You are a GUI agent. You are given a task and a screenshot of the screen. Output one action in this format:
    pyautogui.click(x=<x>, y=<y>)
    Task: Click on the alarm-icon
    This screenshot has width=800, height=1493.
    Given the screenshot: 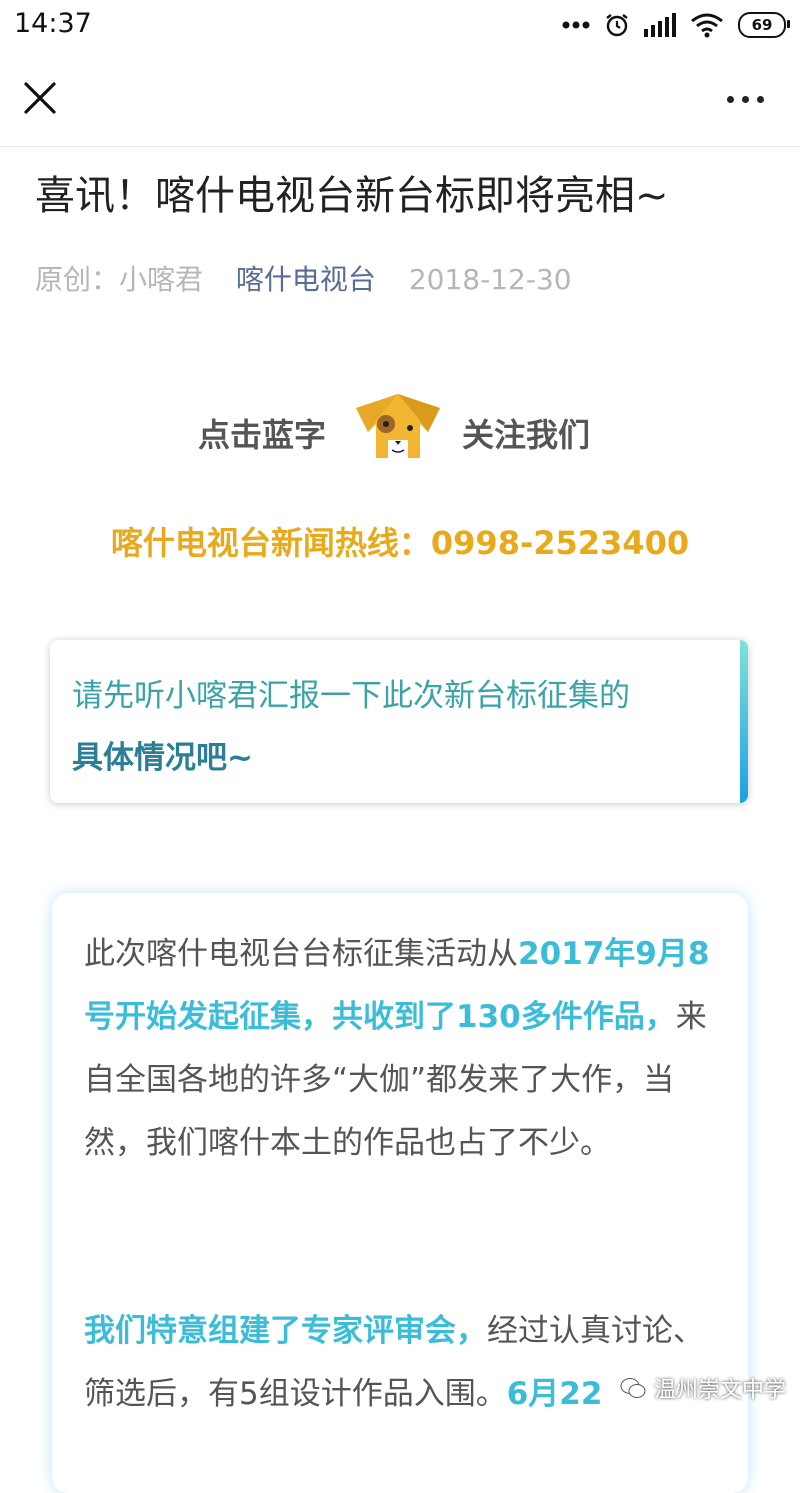 What is the action you would take?
    pyautogui.click(x=617, y=25)
    